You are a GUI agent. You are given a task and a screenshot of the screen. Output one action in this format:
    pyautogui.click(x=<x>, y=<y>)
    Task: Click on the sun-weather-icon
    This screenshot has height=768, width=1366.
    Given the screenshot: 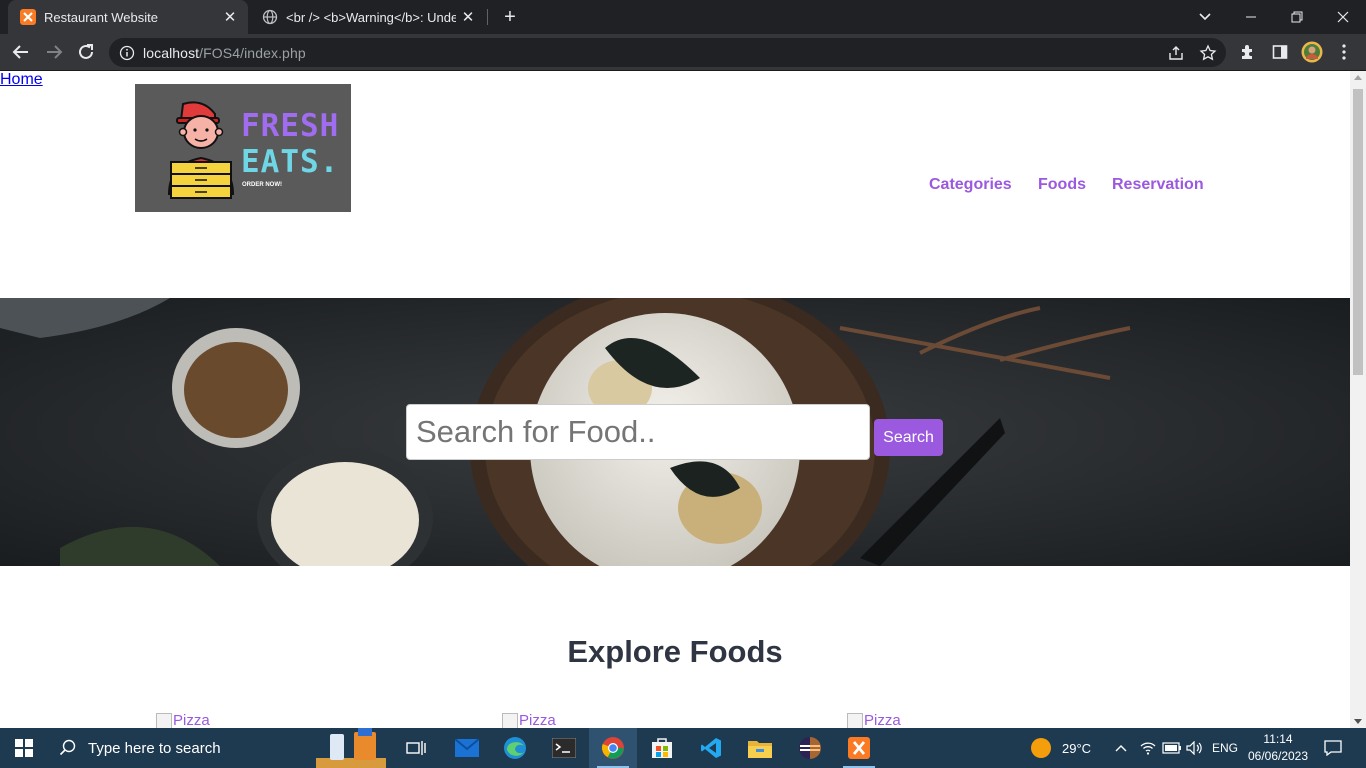 What is the action you would take?
    pyautogui.click(x=1041, y=748)
    